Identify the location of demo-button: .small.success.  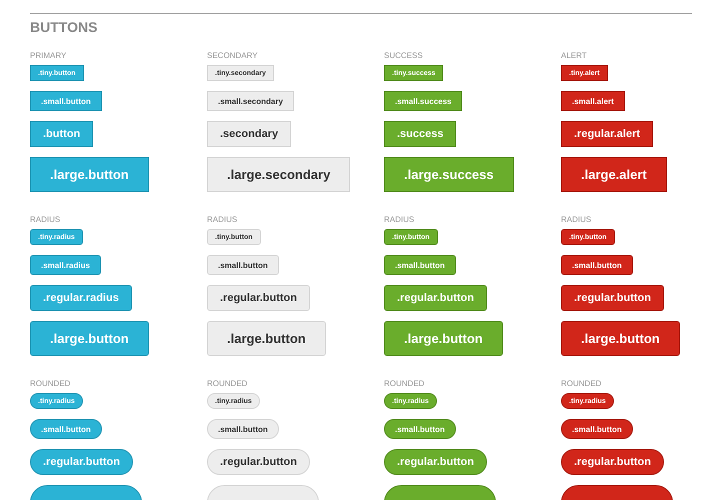
(423, 101).